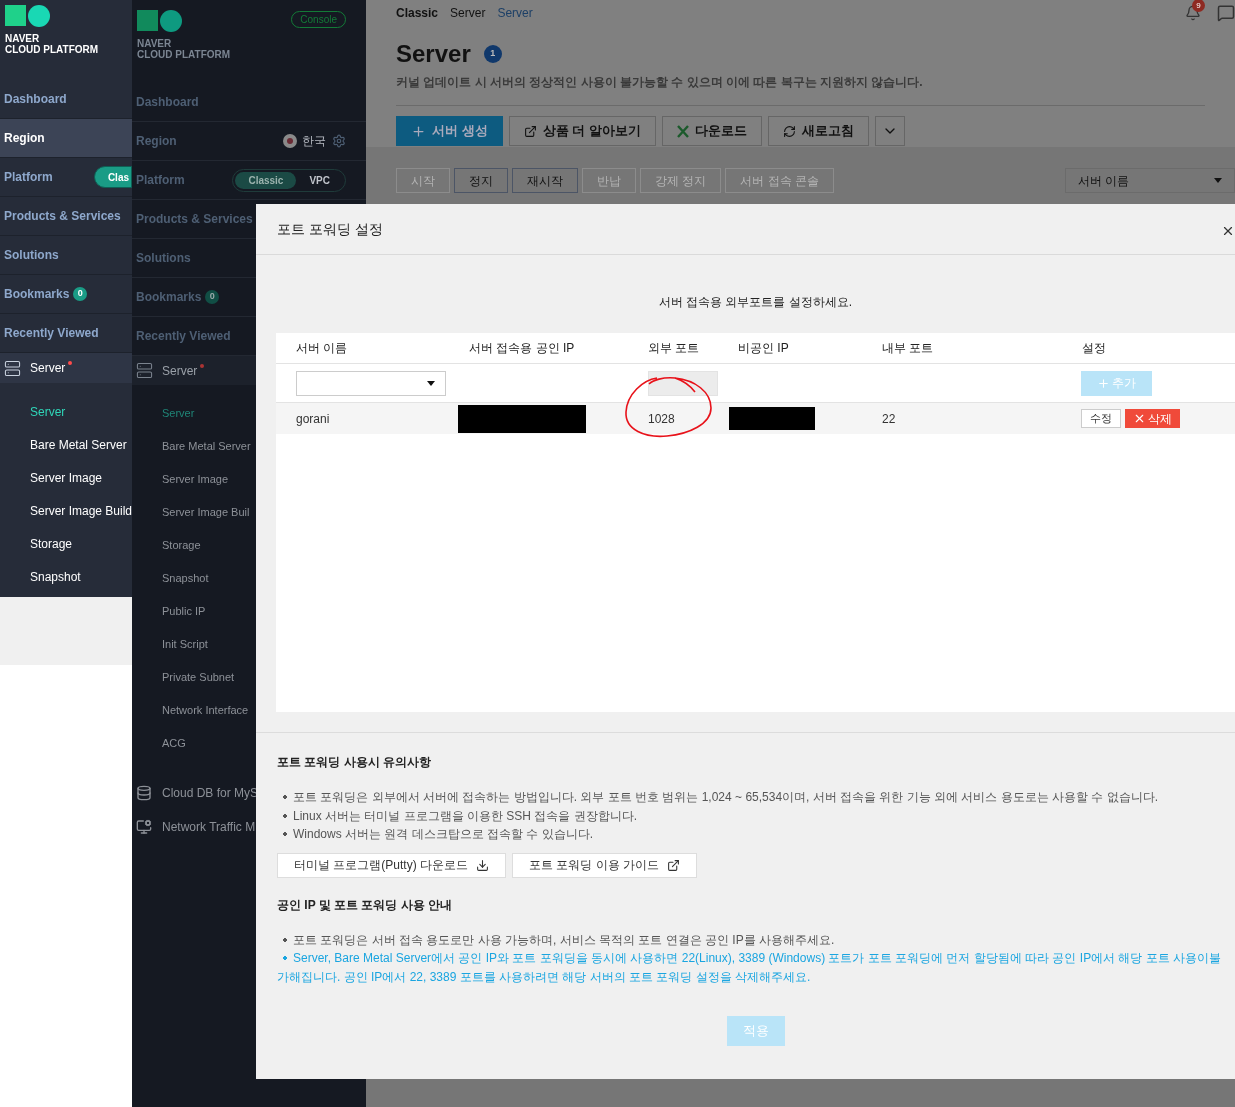  What do you see at coordinates (711, 131) in the screenshot?
I see `toolbar-button: 다운로드` at bounding box center [711, 131].